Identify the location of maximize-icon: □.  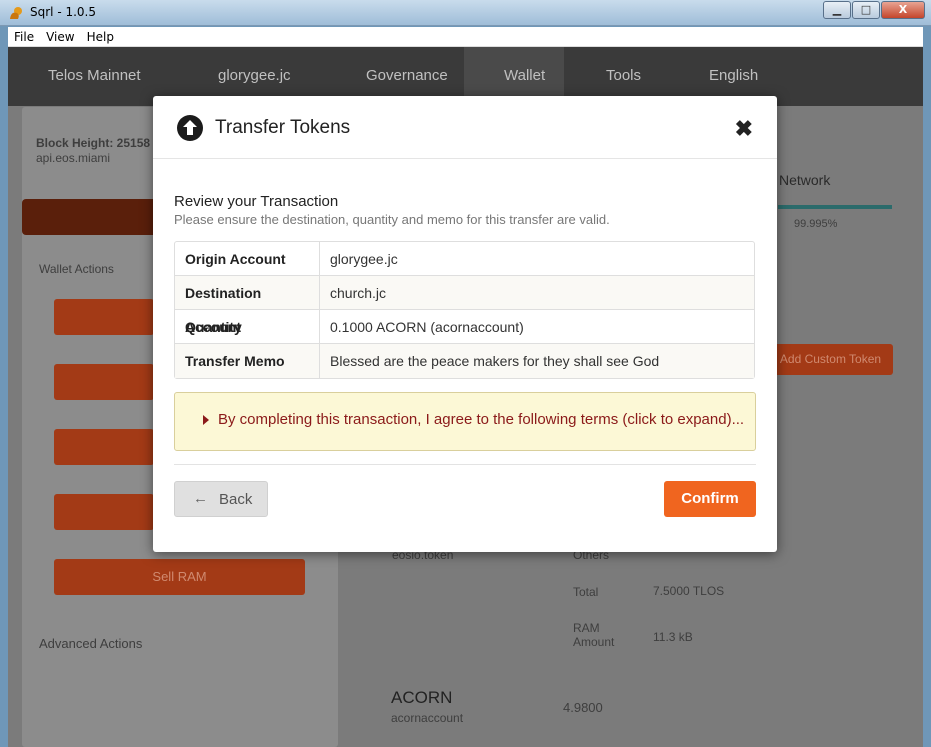
(866, 9).